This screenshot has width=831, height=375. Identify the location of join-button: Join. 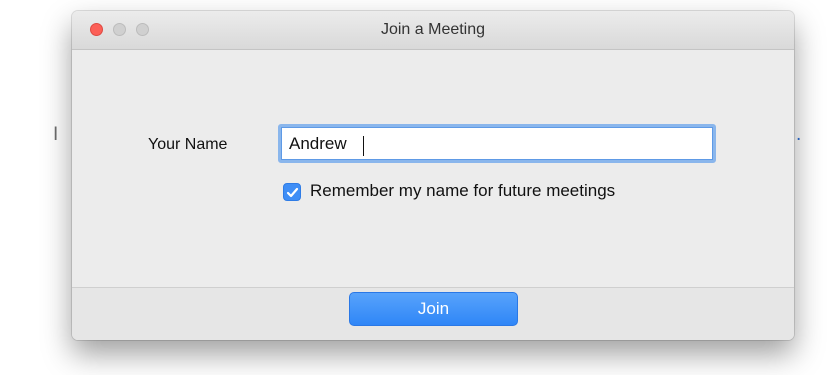
(433, 309).